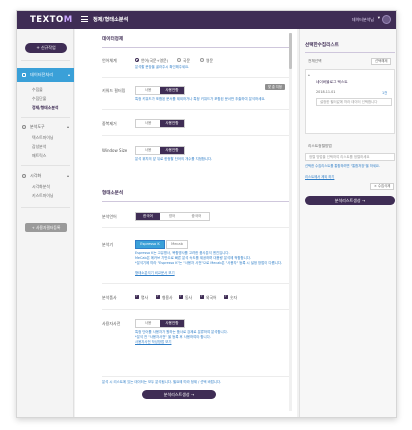 The image size is (412, 430). Describe the element at coordinates (226, 296) in the screenshot. I see `pos-number-checkbox` at that location.